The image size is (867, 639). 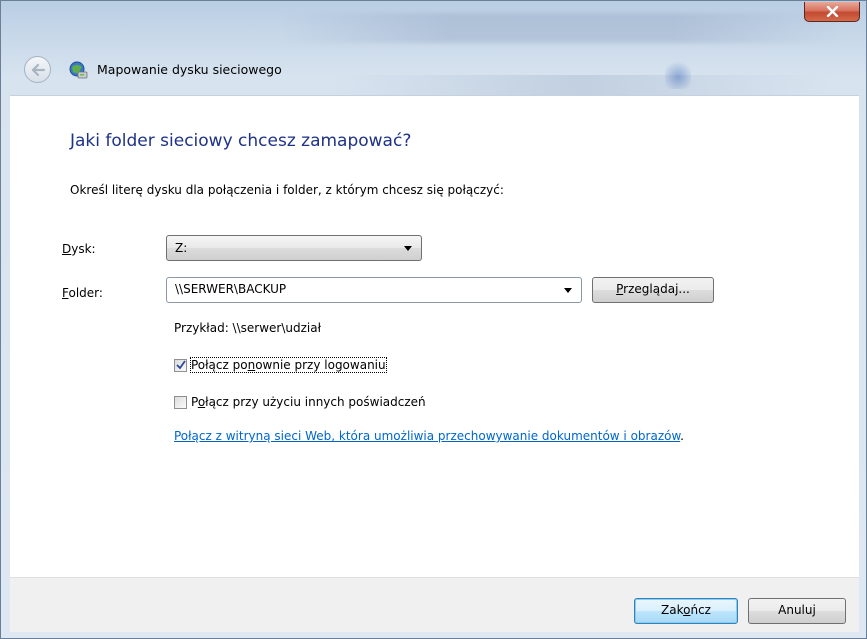 What do you see at coordinates (181, 248) in the screenshot?
I see `drive-select-value: Z:` at bounding box center [181, 248].